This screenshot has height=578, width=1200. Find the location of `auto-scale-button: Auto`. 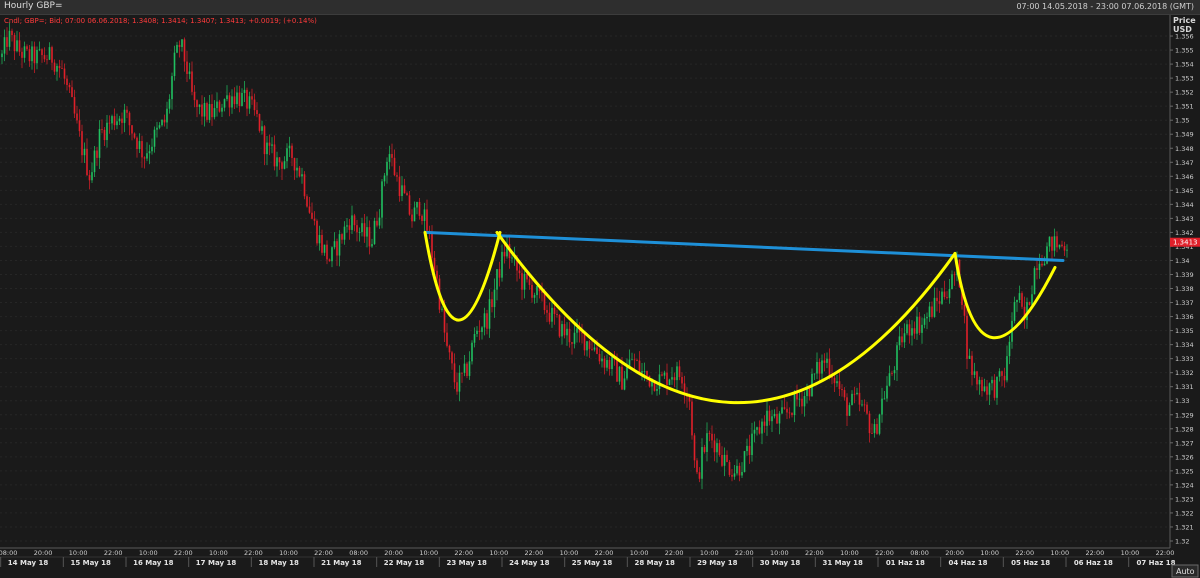

auto-scale-button: Auto is located at coordinates (1185, 571).